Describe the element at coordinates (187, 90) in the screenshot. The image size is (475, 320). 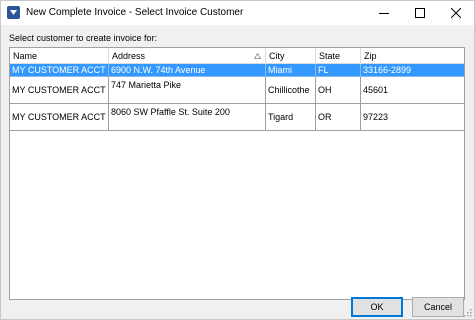
I see `cell-address: 747 Marietta Pike` at that location.